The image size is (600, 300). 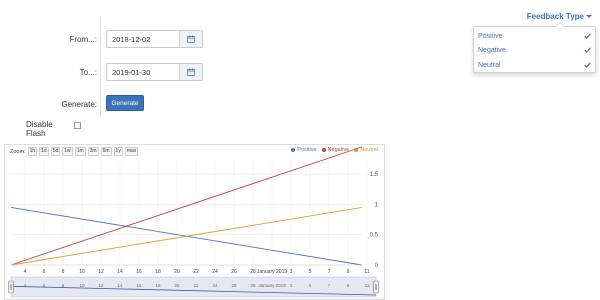 What do you see at coordinates (253, 285) in the screenshot?
I see `navigator-tick-label: 28` at bounding box center [253, 285].